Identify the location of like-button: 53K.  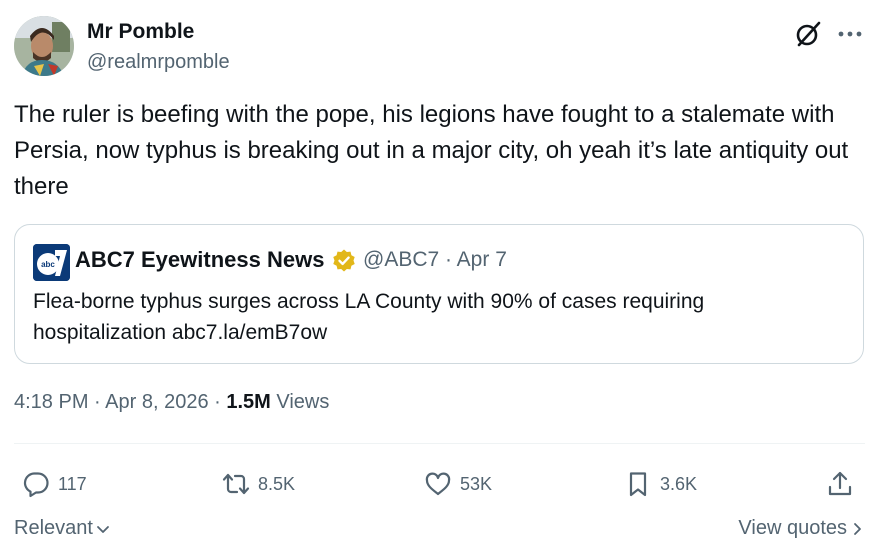
(458, 484).